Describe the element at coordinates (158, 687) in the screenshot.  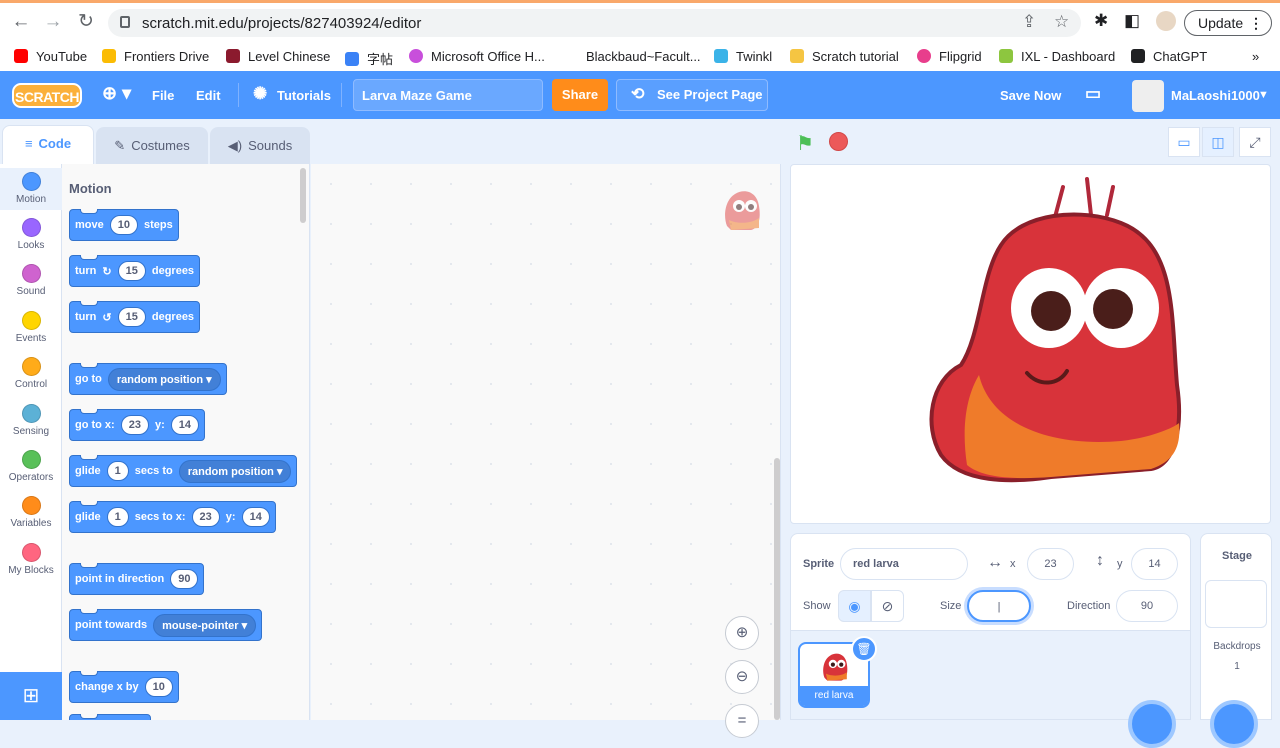
I see `change-x-input: 10` at that location.